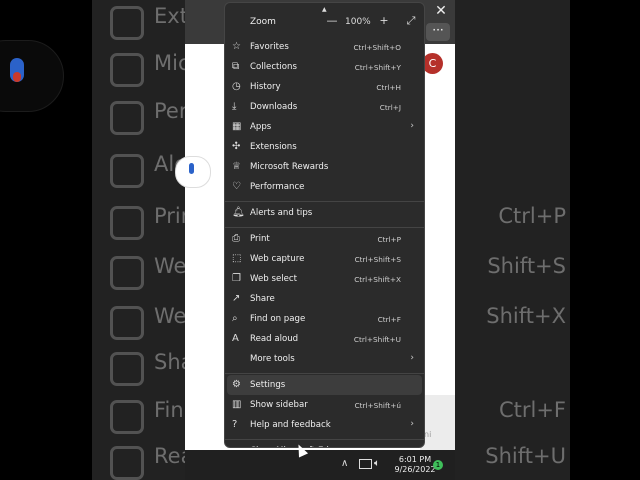 This screenshot has width=640, height=480. I want to click on menu-item-shortcut: Ctrl+Shift+Y, so click(377, 67).